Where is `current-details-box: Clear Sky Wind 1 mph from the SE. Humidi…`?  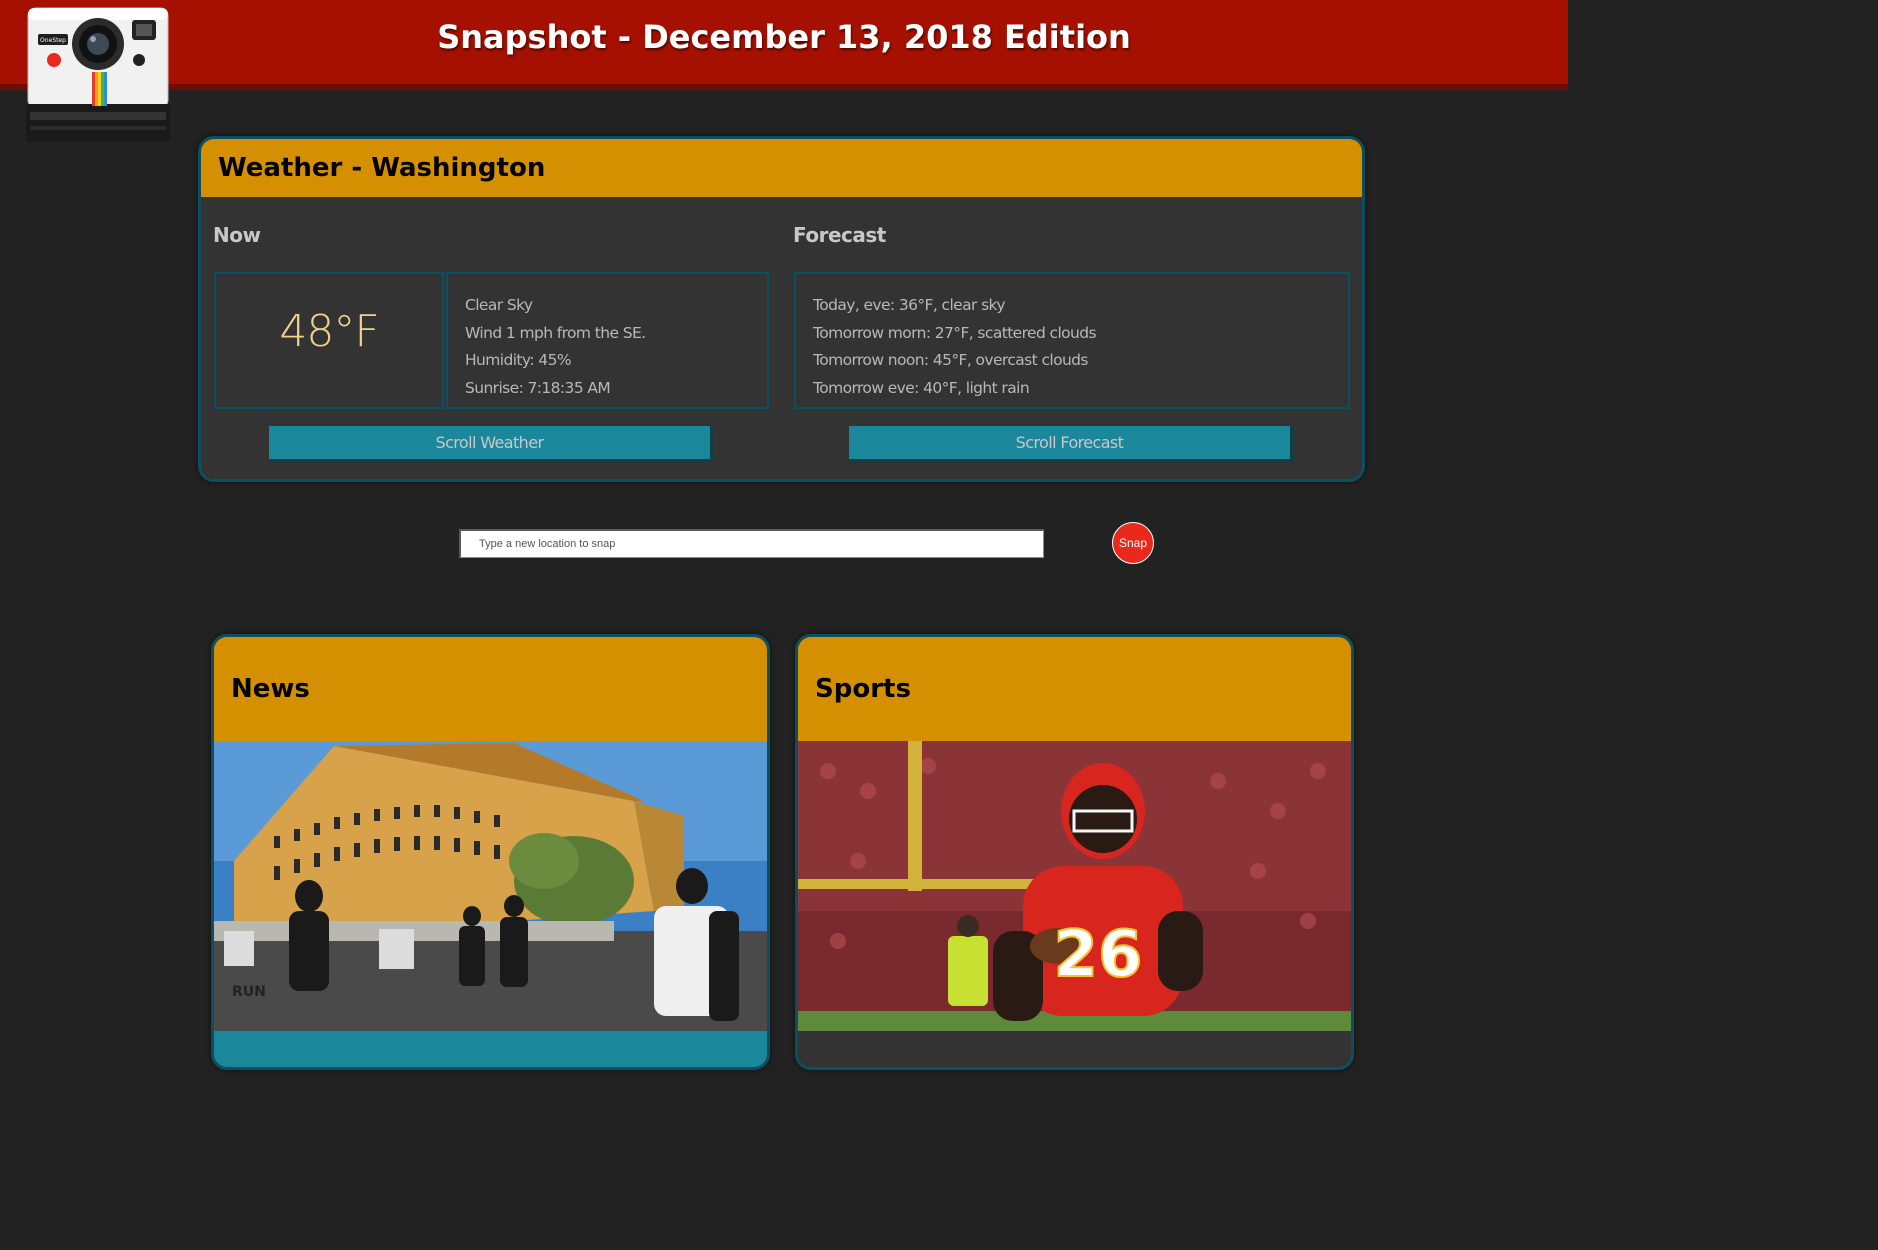
current-details-box: Clear Sky Wind 1 mph from the SE. Humidi… is located at coordinates (607, 340).